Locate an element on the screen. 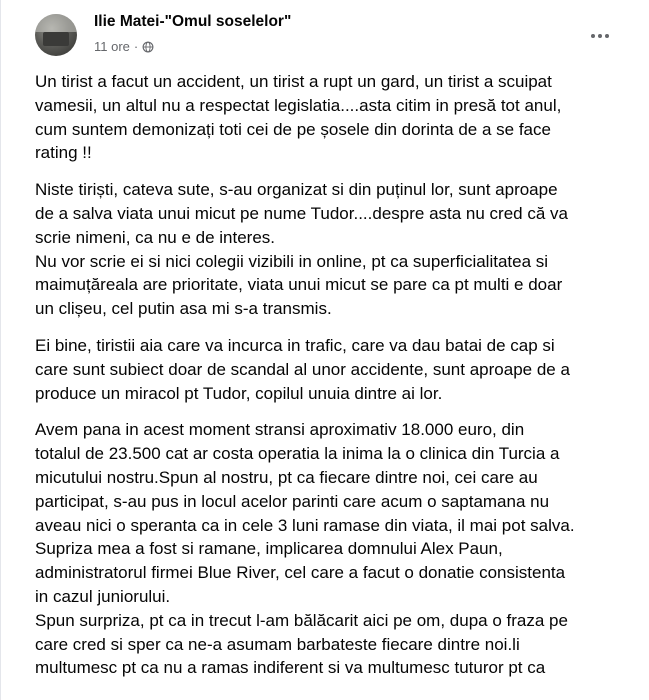 The image size is (649, 700). globe-icon is located at coordinates (148, 47).